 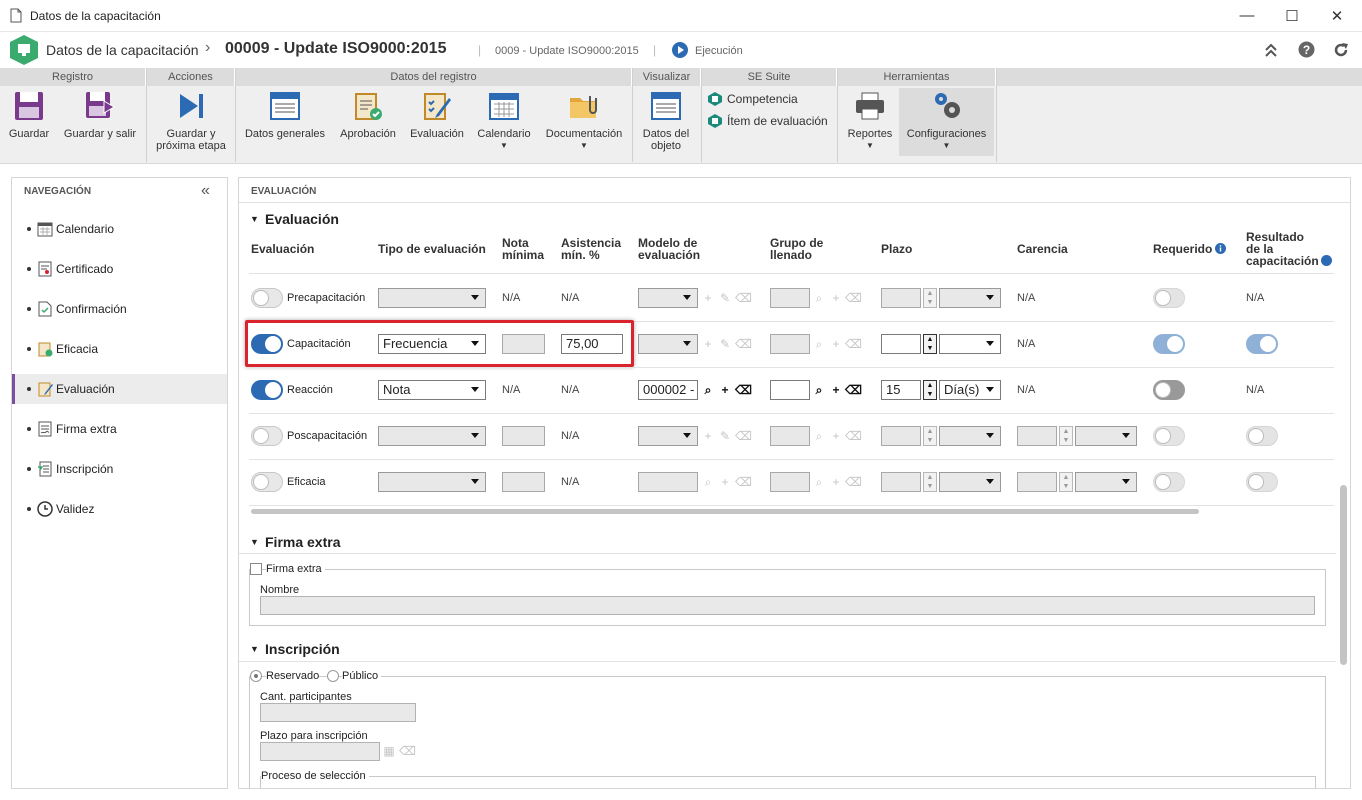 I want to click on refresh-icon, so click(x=1341, y=50).